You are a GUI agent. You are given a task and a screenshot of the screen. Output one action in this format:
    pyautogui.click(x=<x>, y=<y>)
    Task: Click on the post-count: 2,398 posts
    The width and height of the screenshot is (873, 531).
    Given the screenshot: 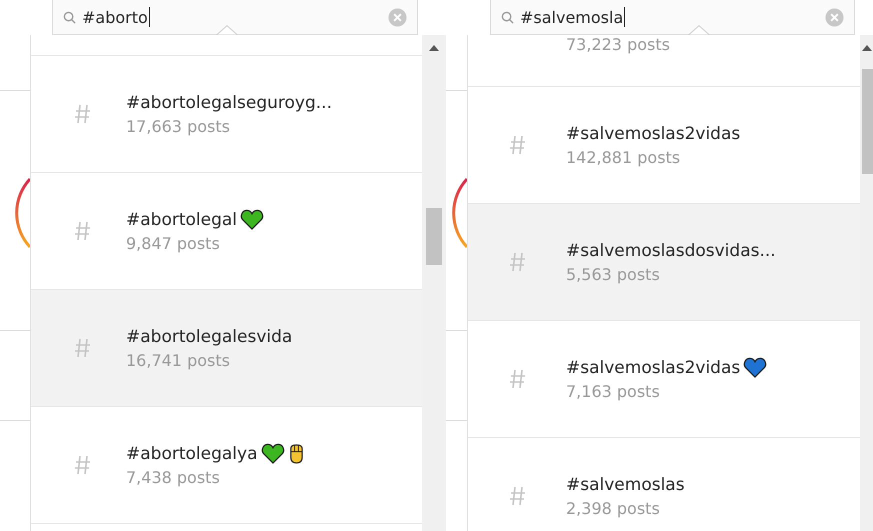 What is the action you would take?
    pyautogui.click(x=613, y=508)
    